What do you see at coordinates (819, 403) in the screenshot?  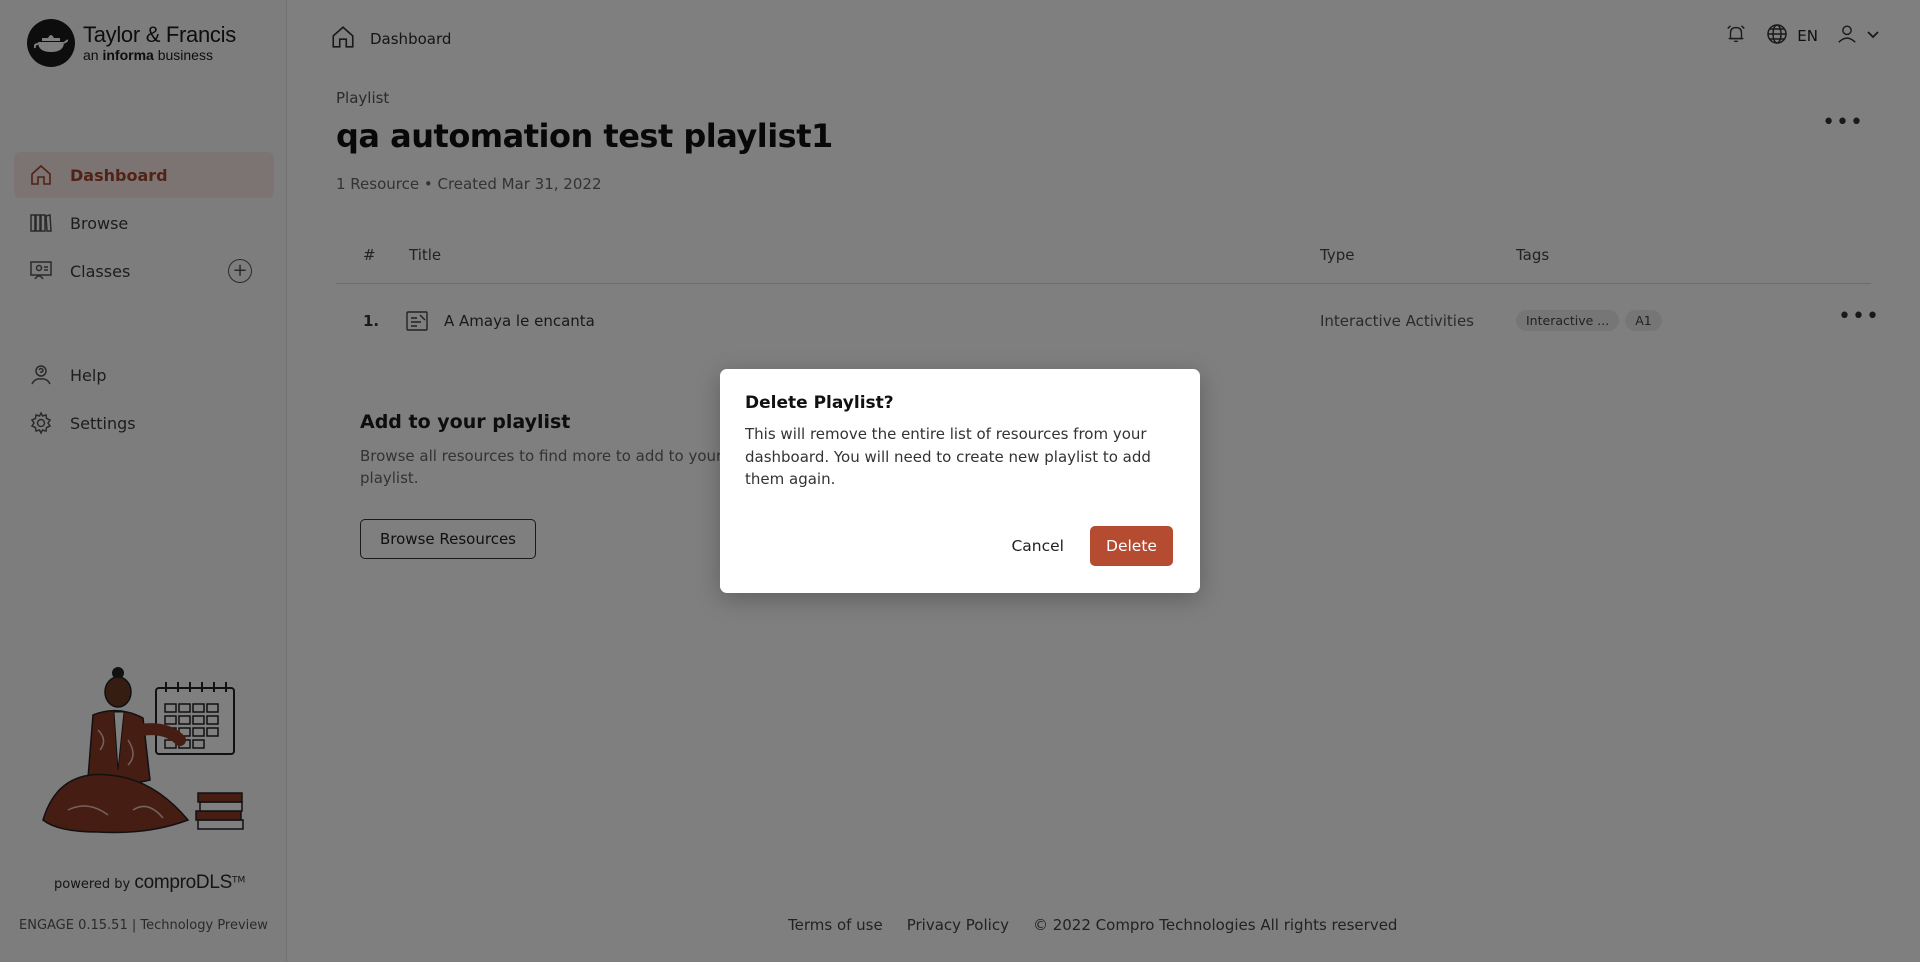 I see `dialog-title: Delete Playlist?` at bounding box center [819, 403].